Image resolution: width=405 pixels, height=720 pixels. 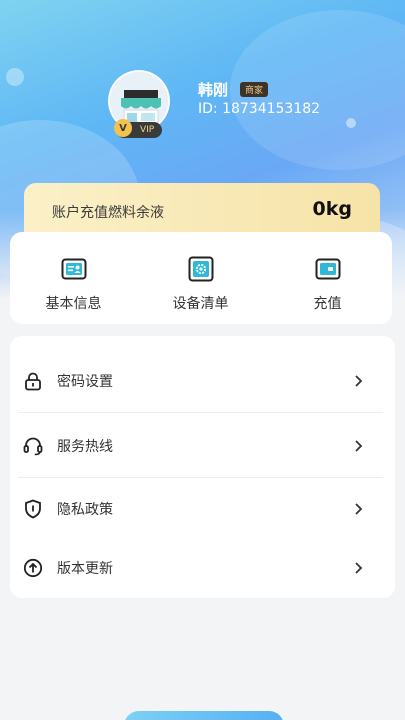 I want to click on device-gear-icon, so click(x=200, y=269).